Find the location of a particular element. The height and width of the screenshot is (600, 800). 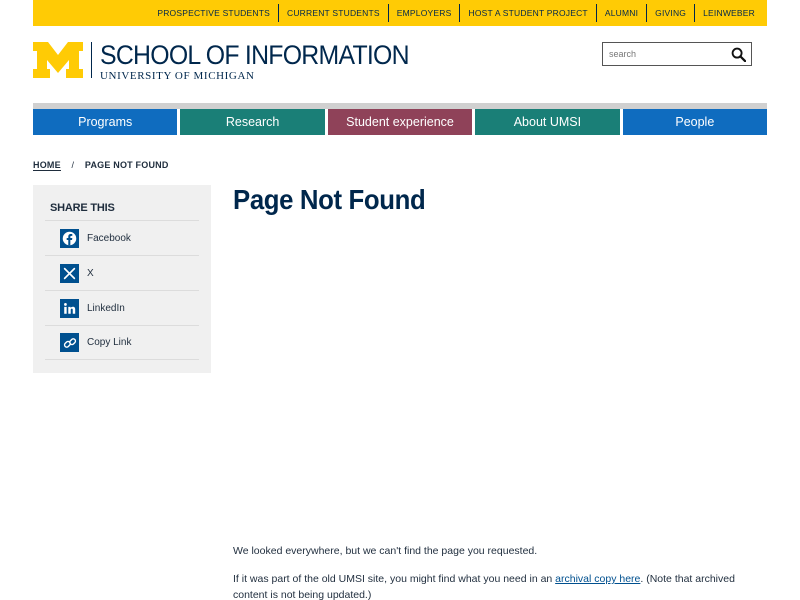

share-linkedin: LinkedIn is located at coordinates (122, 307).